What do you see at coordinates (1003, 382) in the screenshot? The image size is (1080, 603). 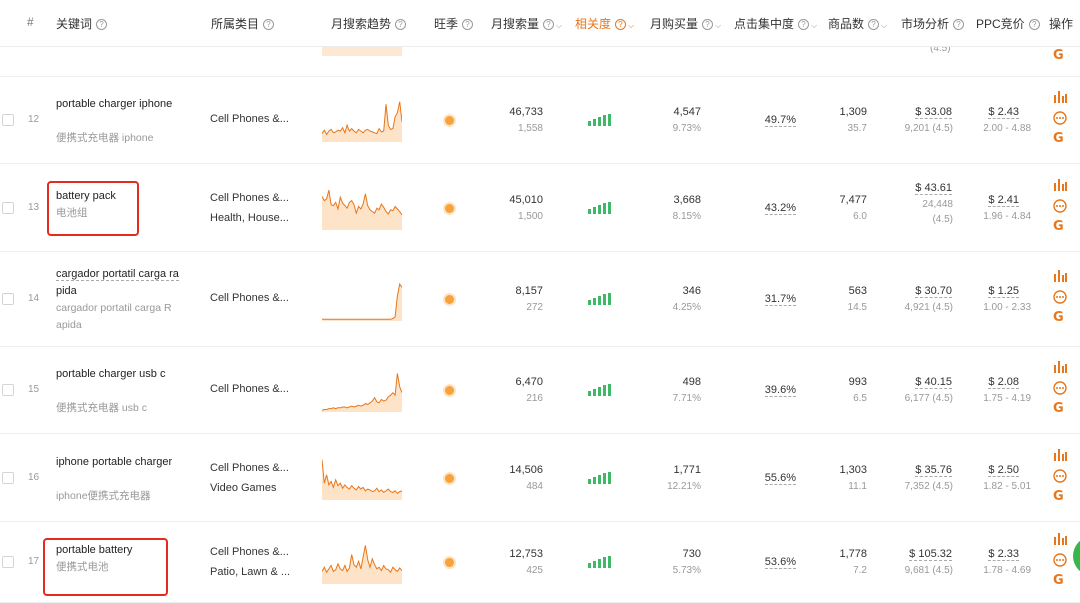 I see `ppc-bid: $ 2.08` at bounding box center [1003, 382].